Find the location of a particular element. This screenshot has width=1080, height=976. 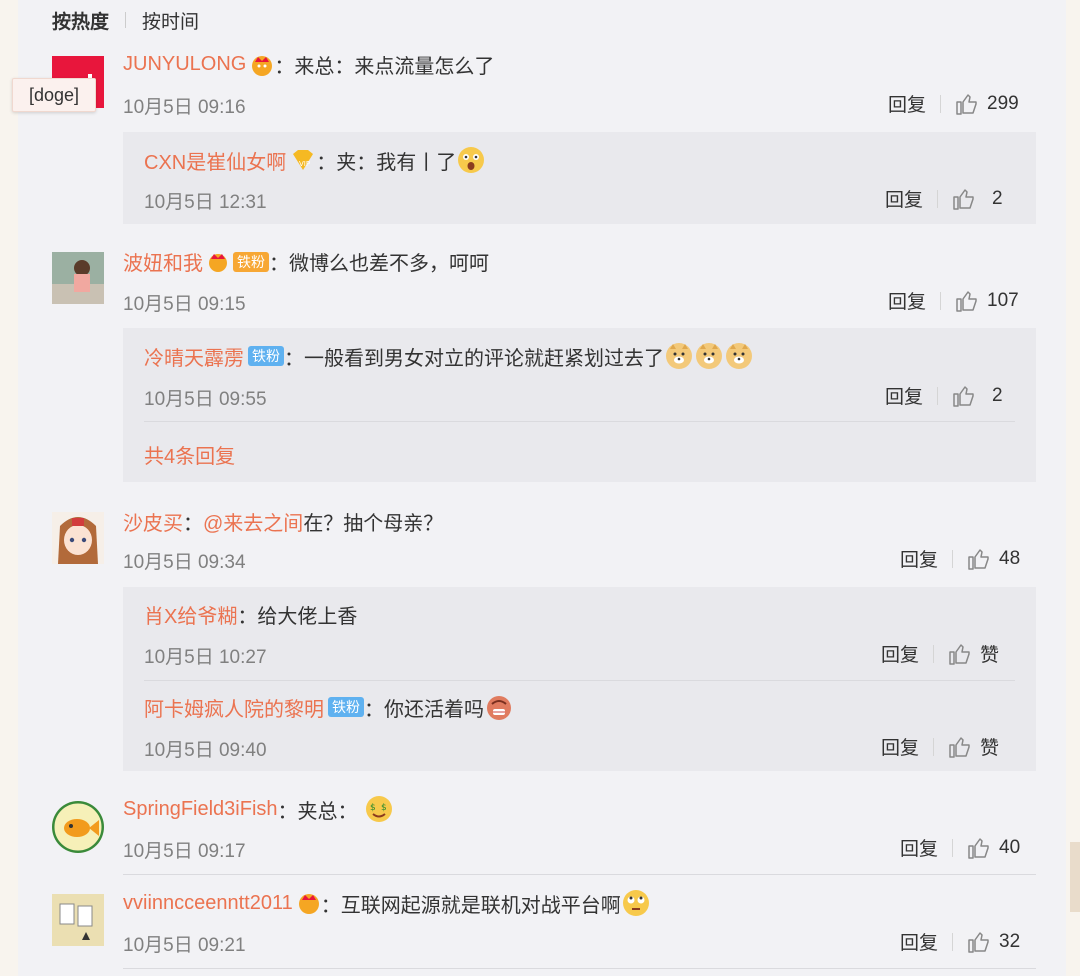

reply-text: ：给大佬上香 is located at coordinates (297, 617).